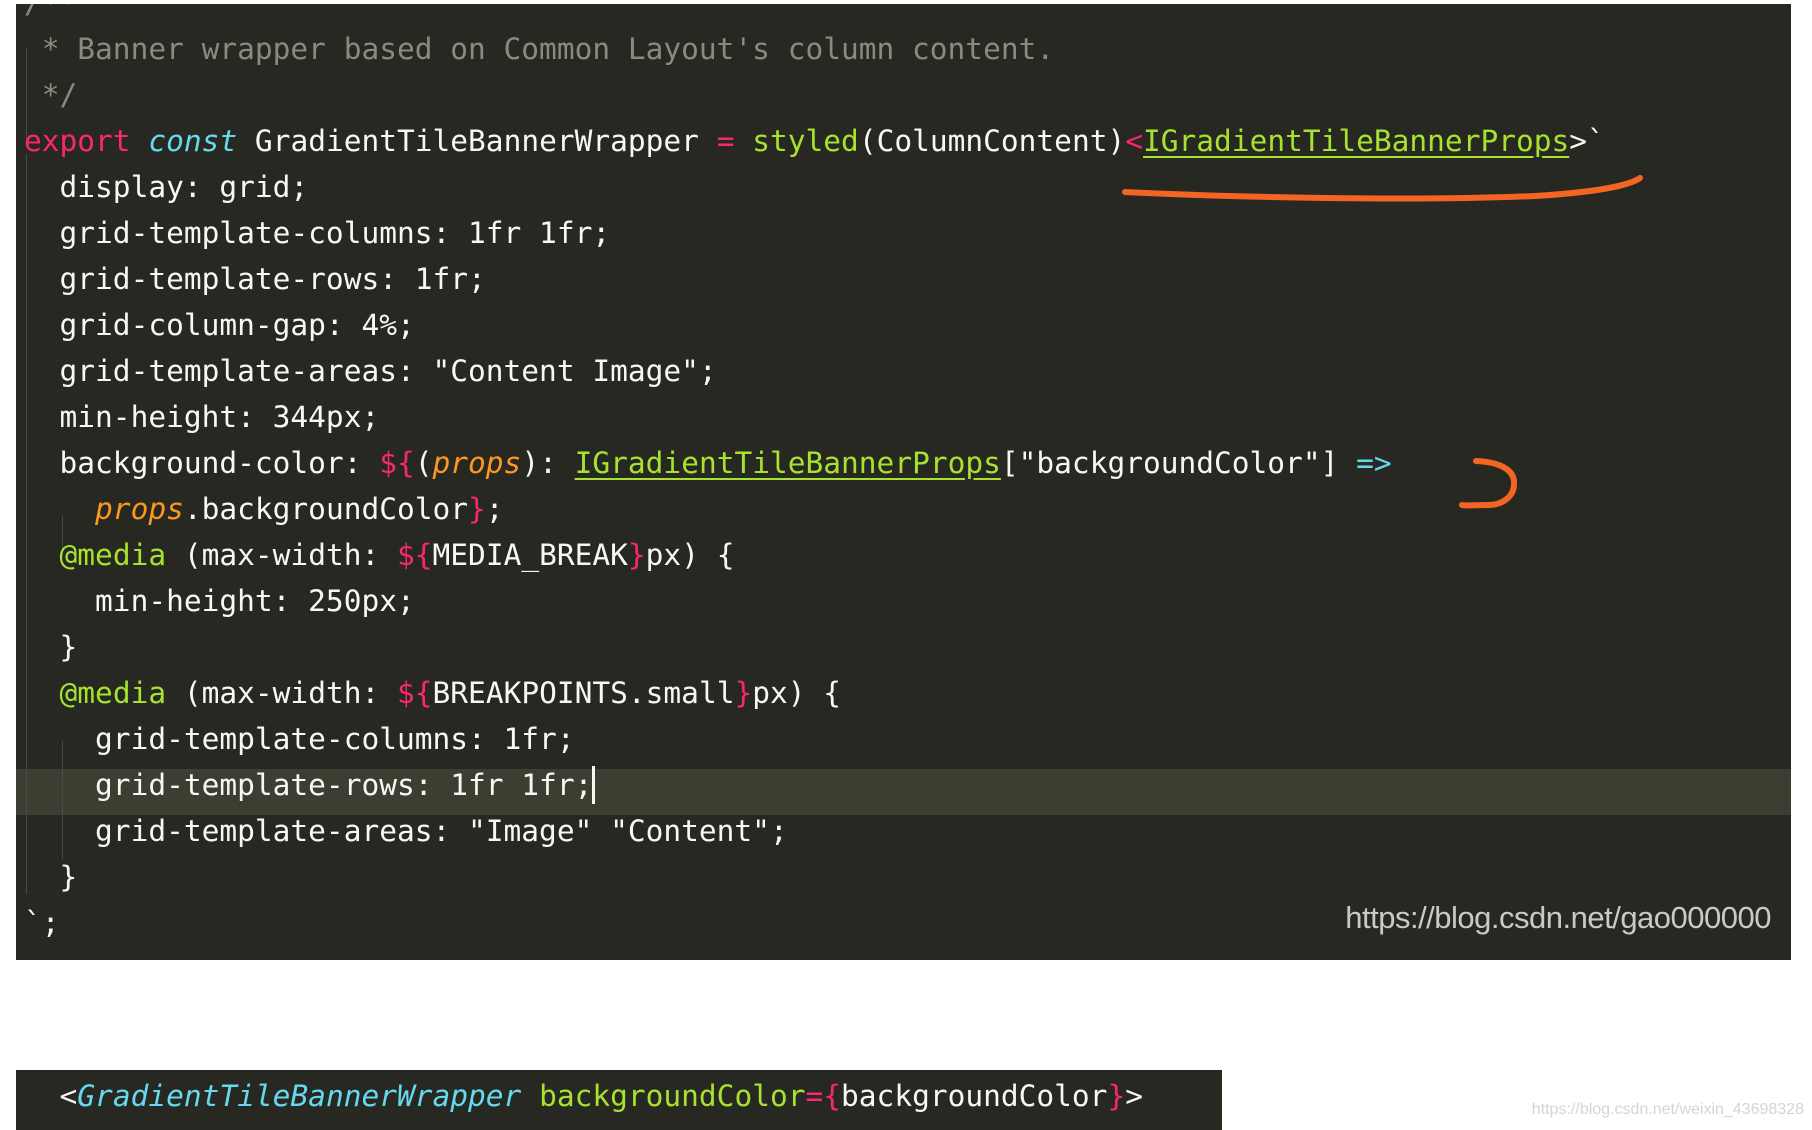 The width and height of the screenshot is (1812, 1130). What do you see at coordinates (193, 141) in the screenshot?
I see `code-token: const` at bounding box center [193, 141].